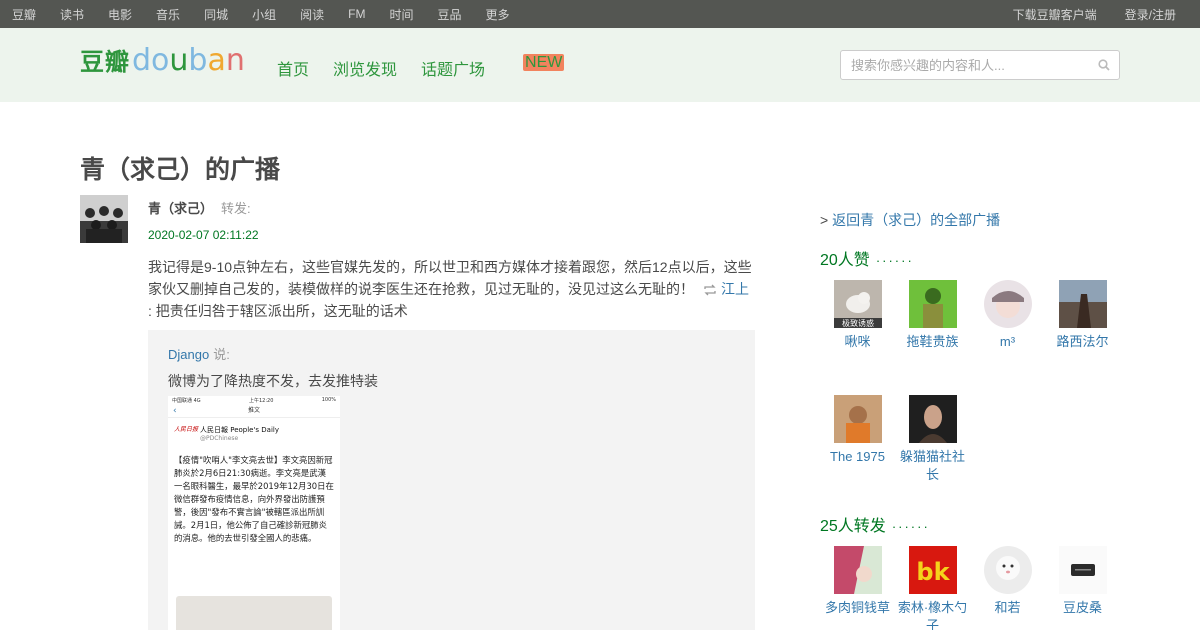 Image resolution: width=1200 pixels, height=630 pixels. Describe the element at coordinates (401, 14) in the screenshot. I see `global-nav-time: 时间` at that location.